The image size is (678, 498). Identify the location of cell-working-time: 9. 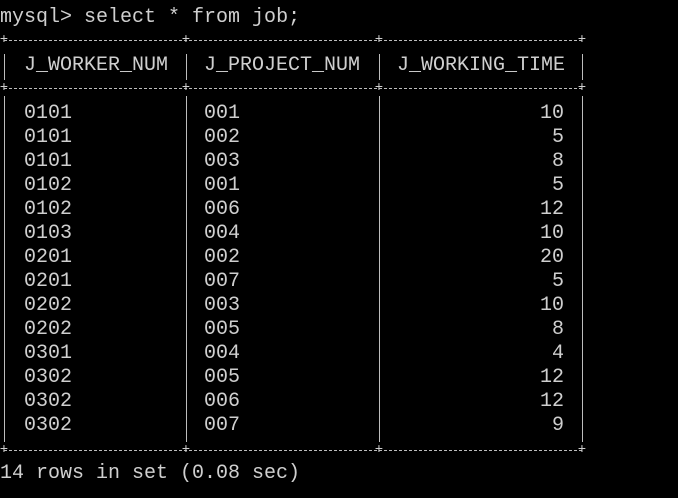
(557, 425).